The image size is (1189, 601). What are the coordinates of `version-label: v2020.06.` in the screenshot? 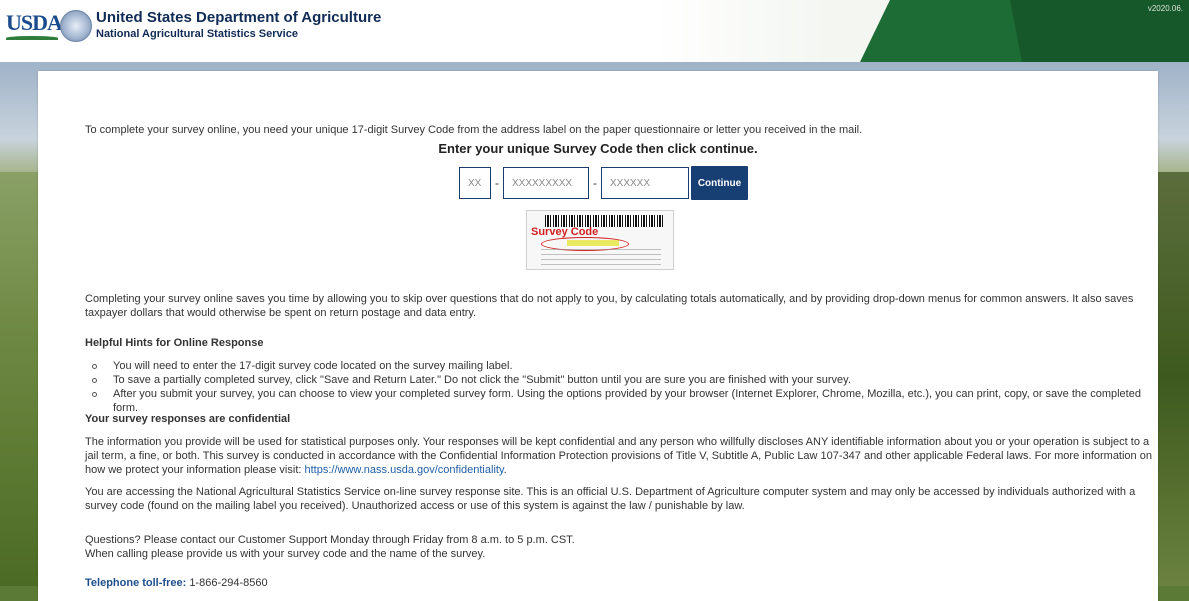 It's located at (1165, 8).